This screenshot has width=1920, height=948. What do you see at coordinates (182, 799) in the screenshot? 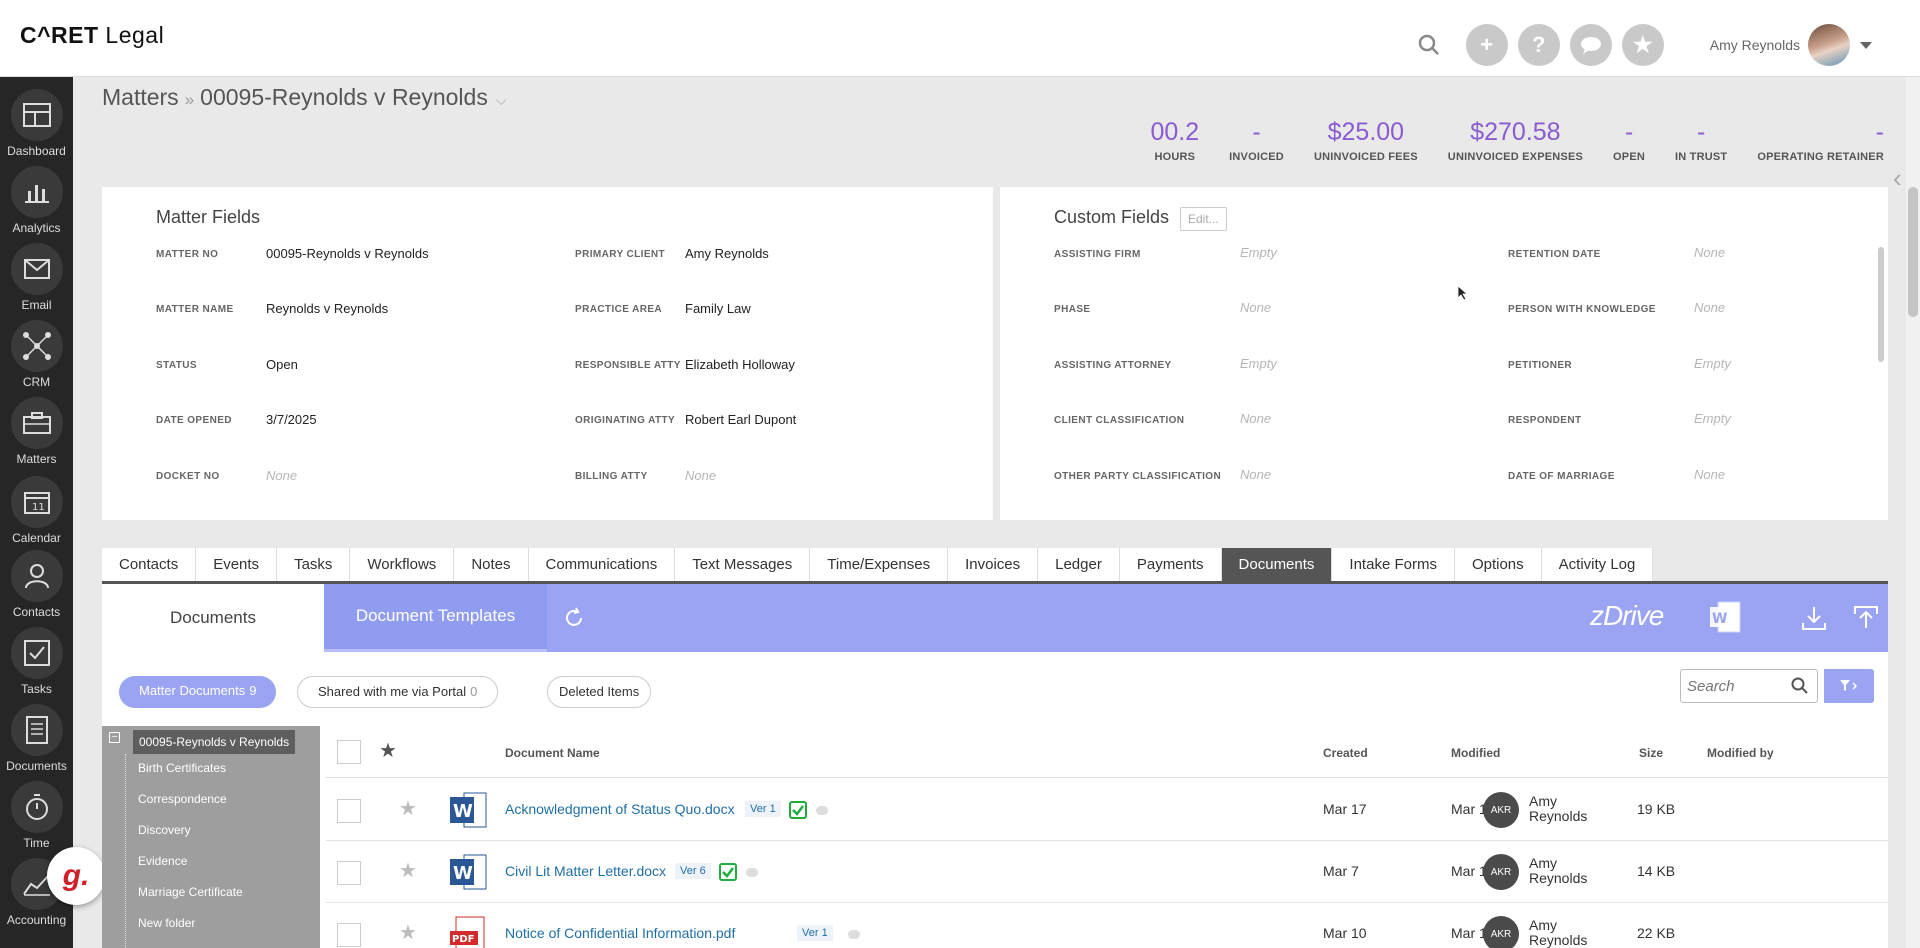
I see `tree-folder: Correspondence` at bounding box center [182, 799].